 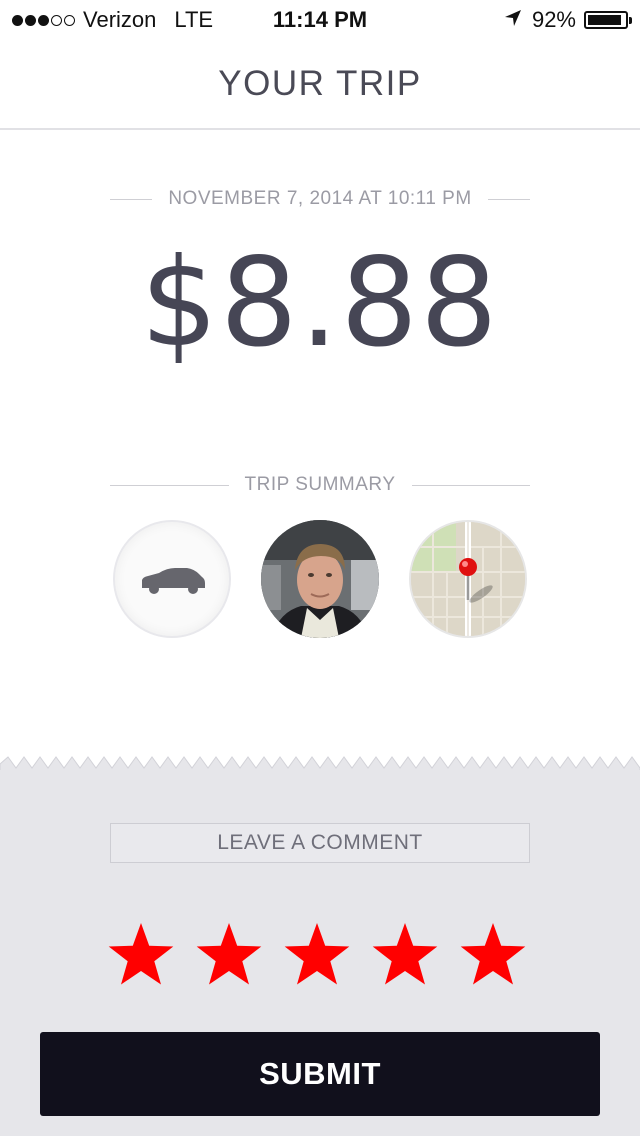 I want to click on status-bar-right: 92%, so click(x=568, y=20).